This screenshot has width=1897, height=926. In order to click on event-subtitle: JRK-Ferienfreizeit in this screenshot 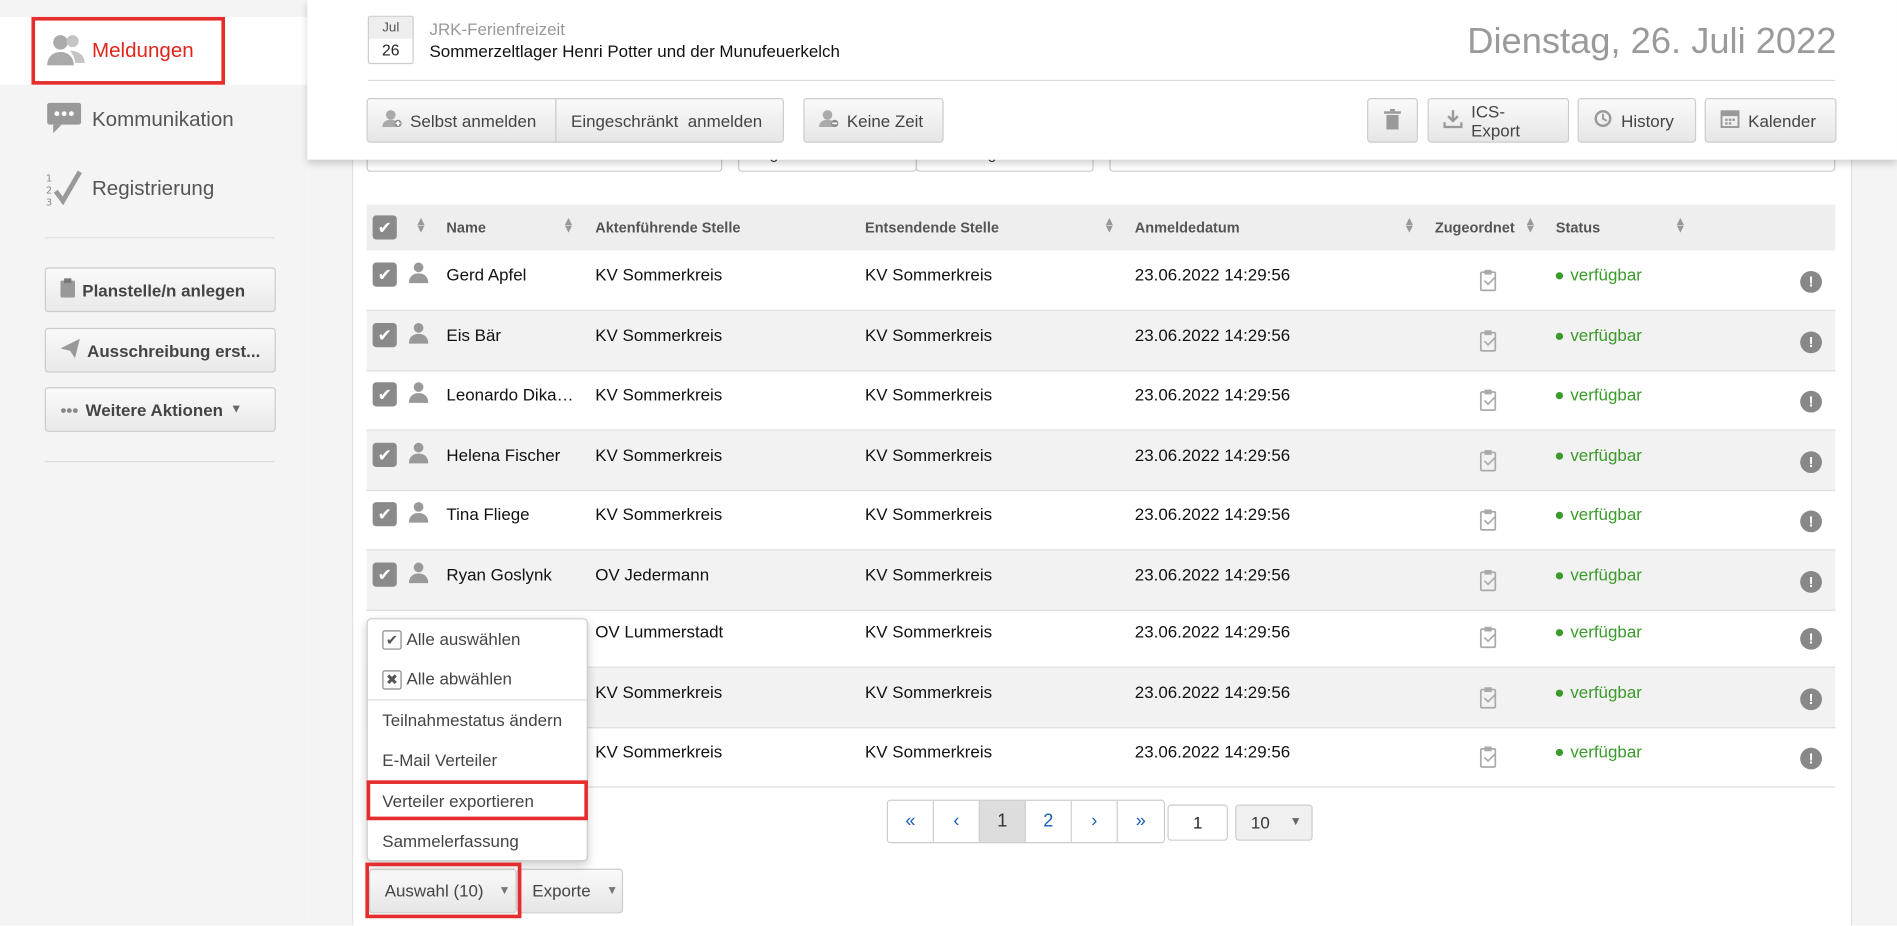, I will do `click(497, 29)`.